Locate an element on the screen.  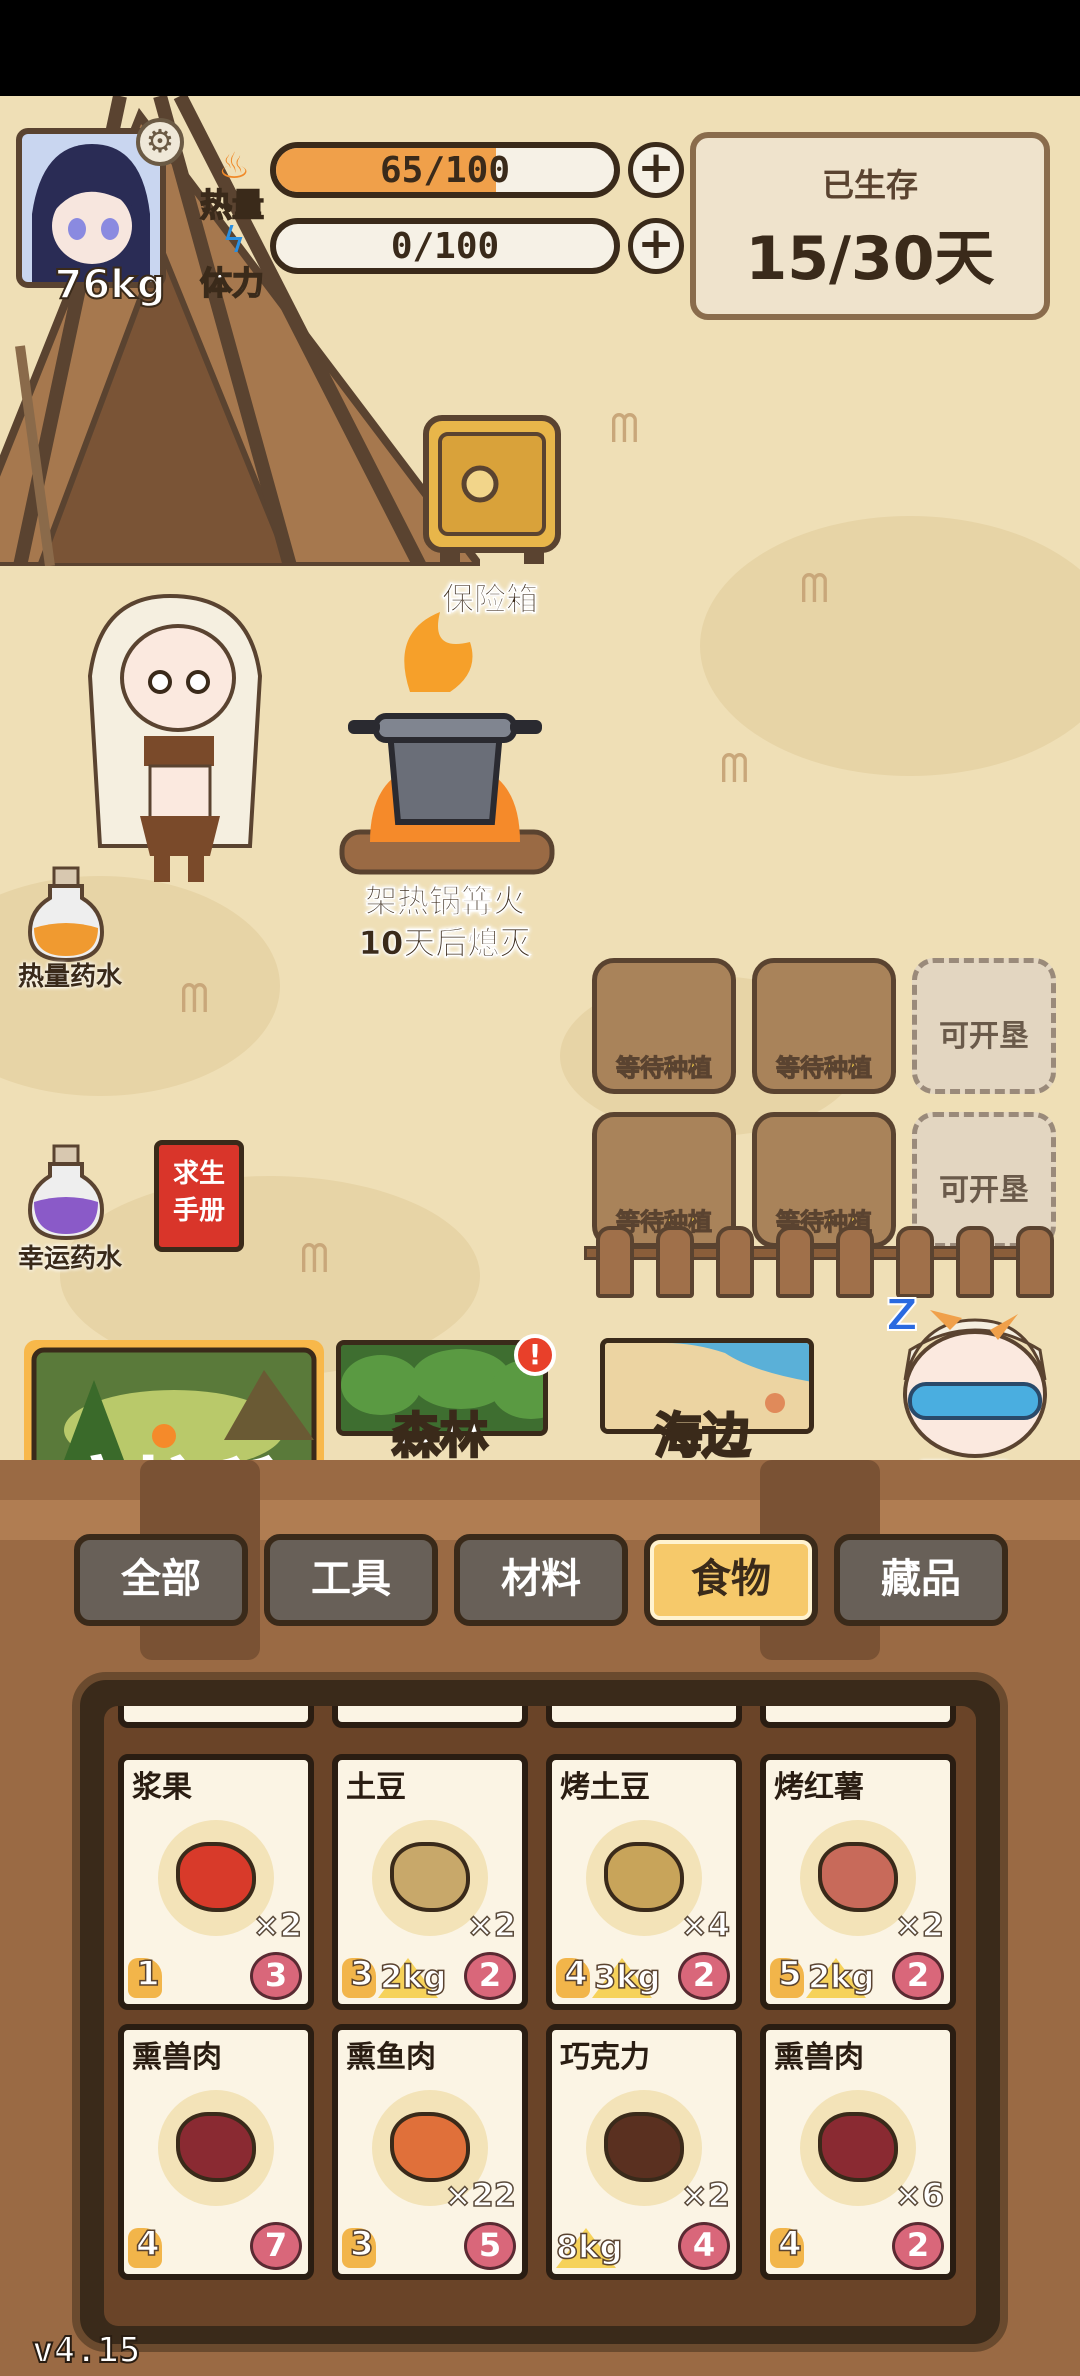
item-calories: 5 is located at coordinates (789, 1974).